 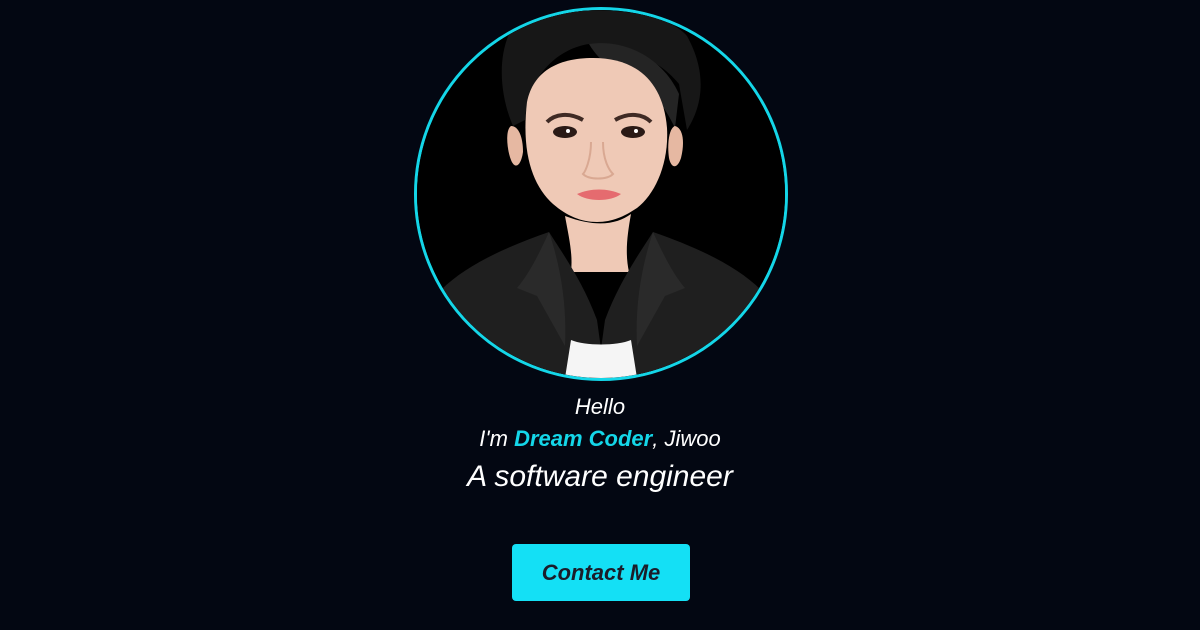 What do you see at coordinates (600, 406) in the screenshot?
I see `greeting-text: Hello` at bounding box center [600, 406].